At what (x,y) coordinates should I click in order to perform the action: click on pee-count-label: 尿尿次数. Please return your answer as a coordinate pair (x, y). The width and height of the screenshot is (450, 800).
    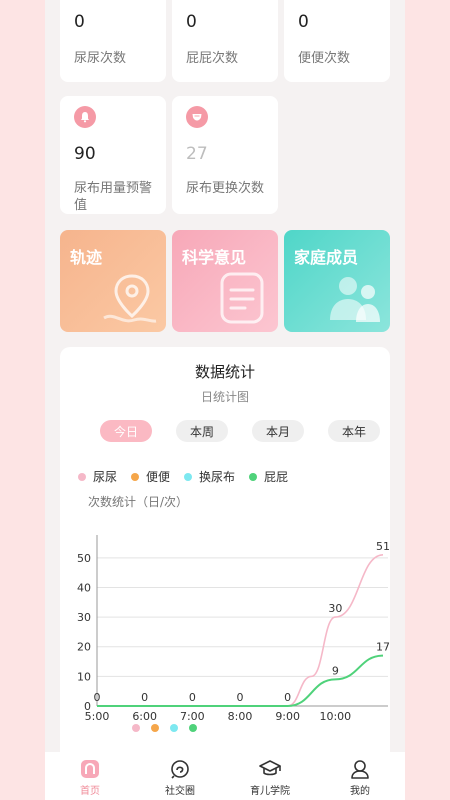
    Looking at the image, I should click on (100, 58).